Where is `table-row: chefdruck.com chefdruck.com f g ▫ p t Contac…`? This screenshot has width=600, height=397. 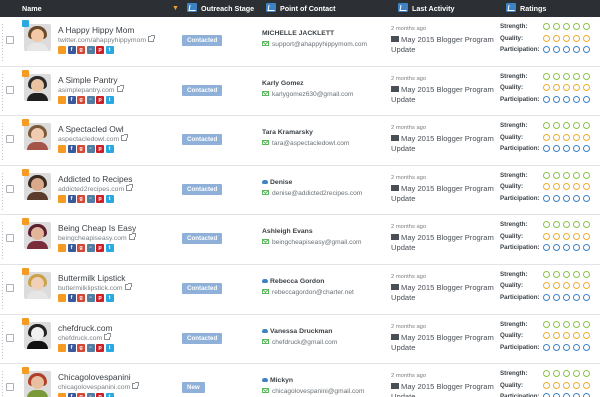 table-row: chefdruck.com chefdruck.com f g ▫ p t Contac… is located at coordinates (300, 339).